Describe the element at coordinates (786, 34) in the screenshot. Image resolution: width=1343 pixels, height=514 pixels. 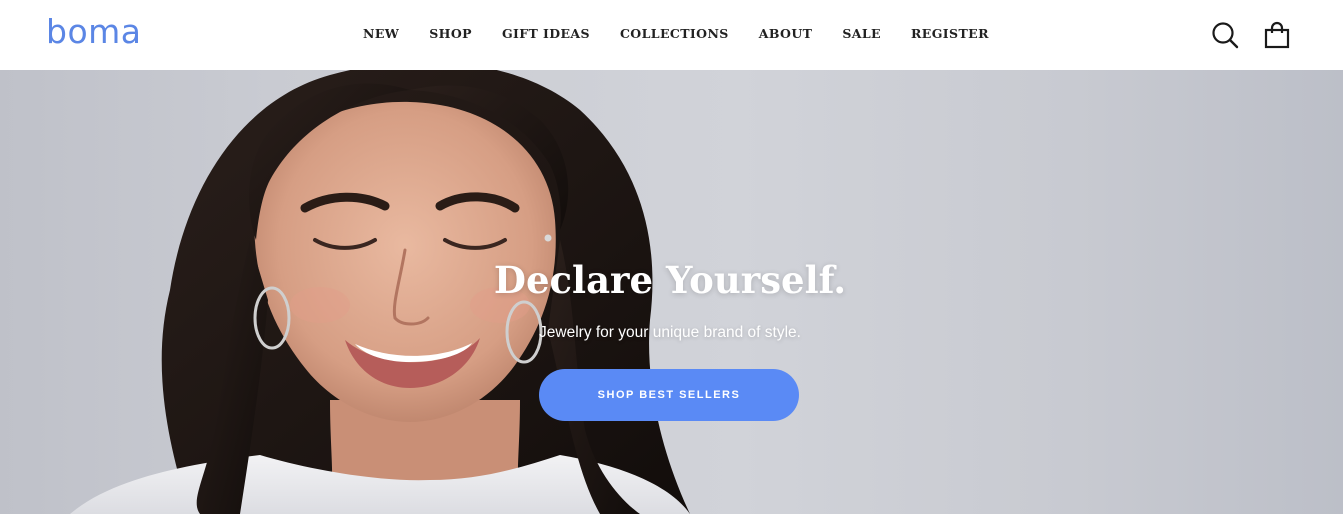
I see `nav-item-about: ABOUT` at that location.